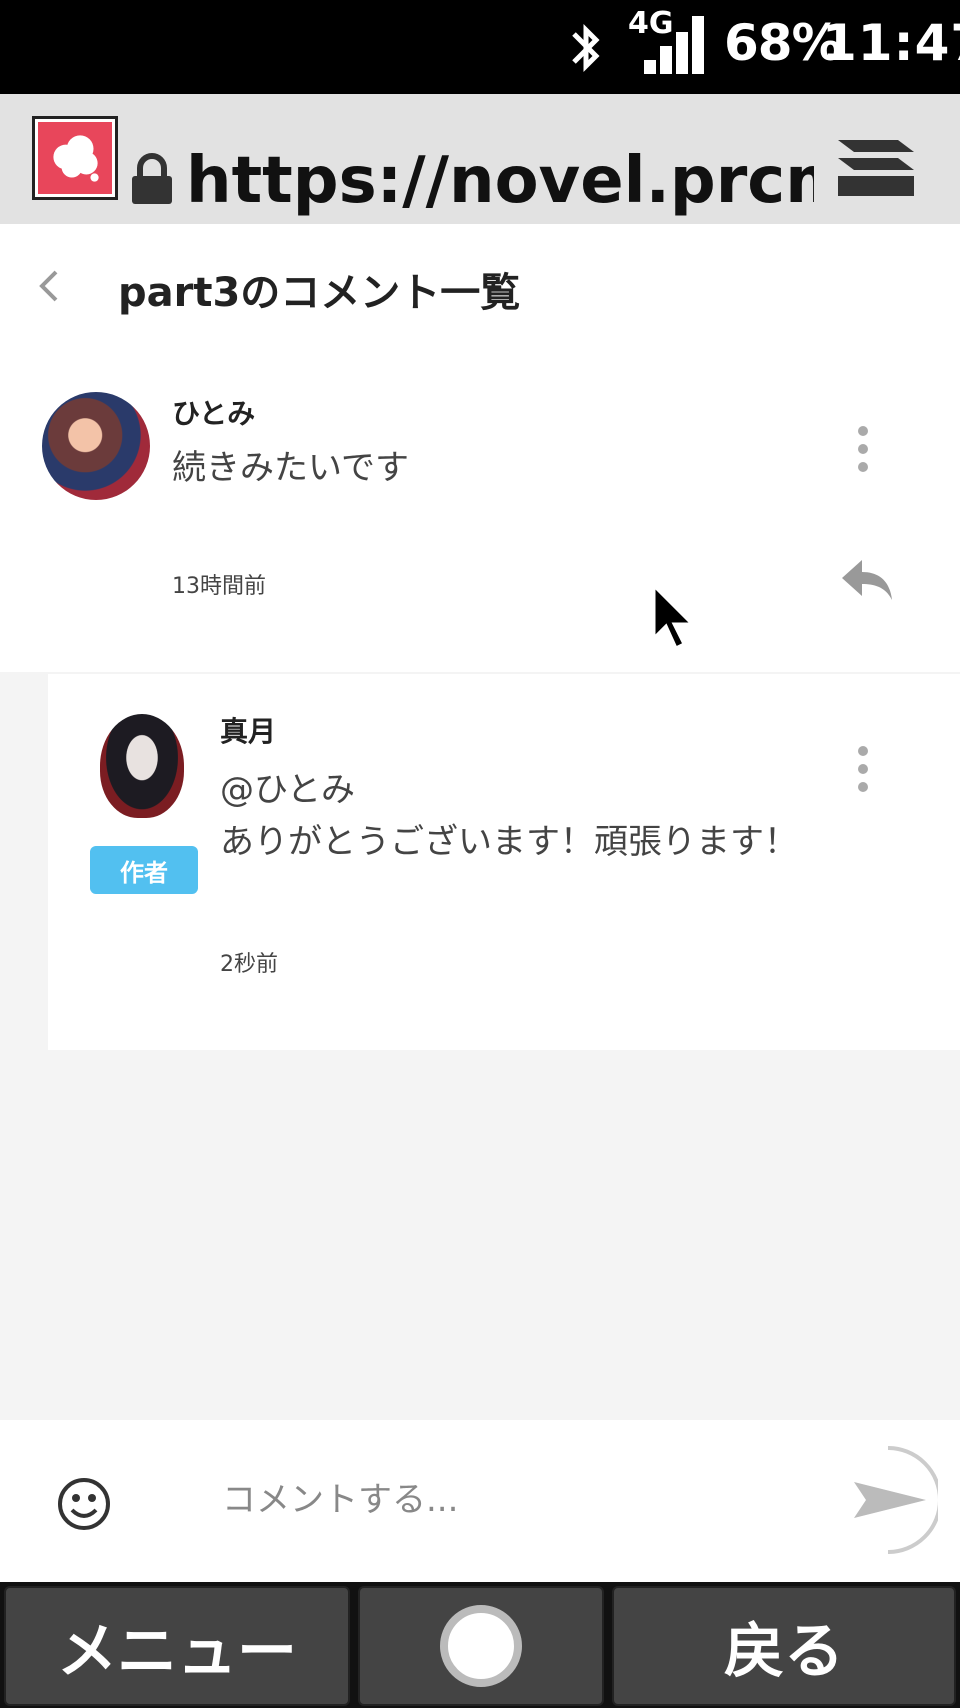  Describe the element at coordinates (891, 43) in the screenshot. I see `clock: 11:47` at that location.